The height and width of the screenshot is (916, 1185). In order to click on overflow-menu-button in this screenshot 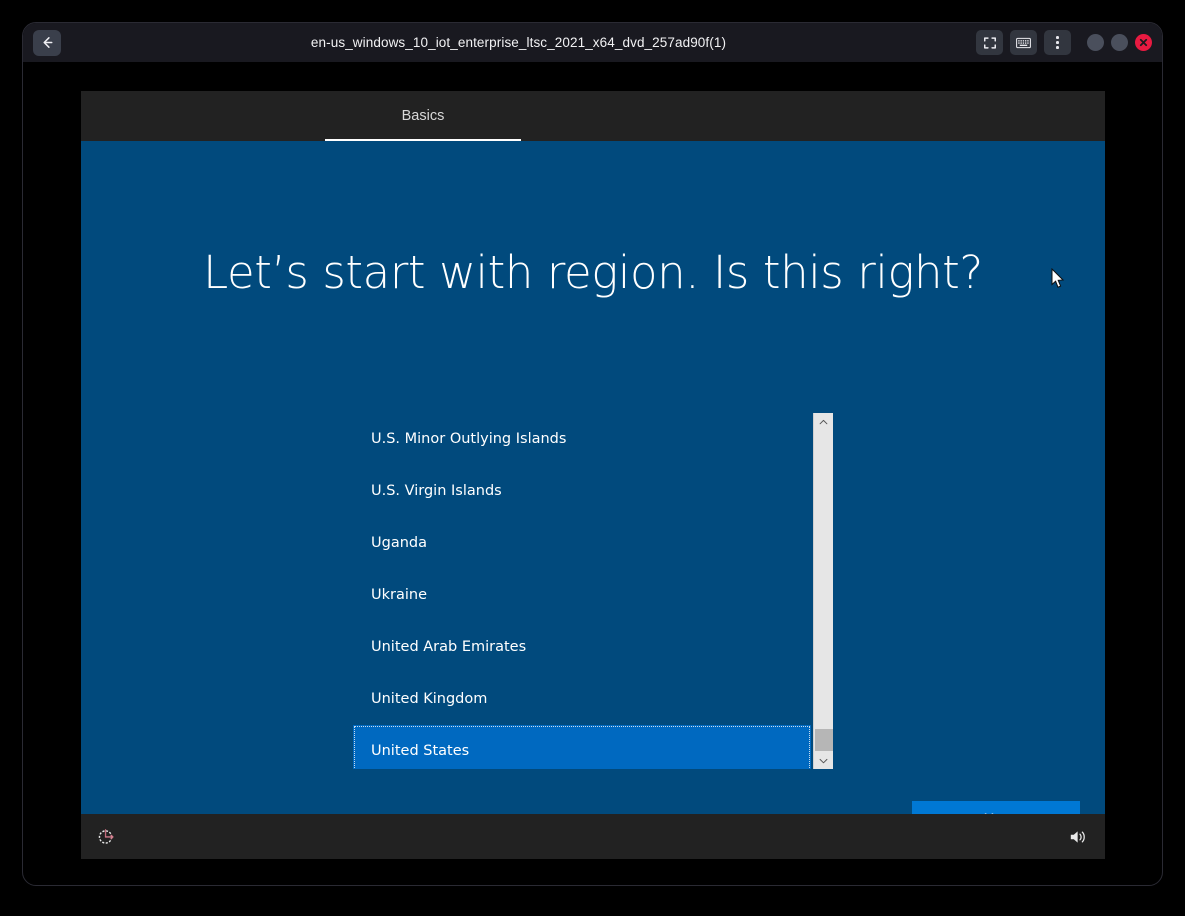, I will do `click(1057, 42)`.